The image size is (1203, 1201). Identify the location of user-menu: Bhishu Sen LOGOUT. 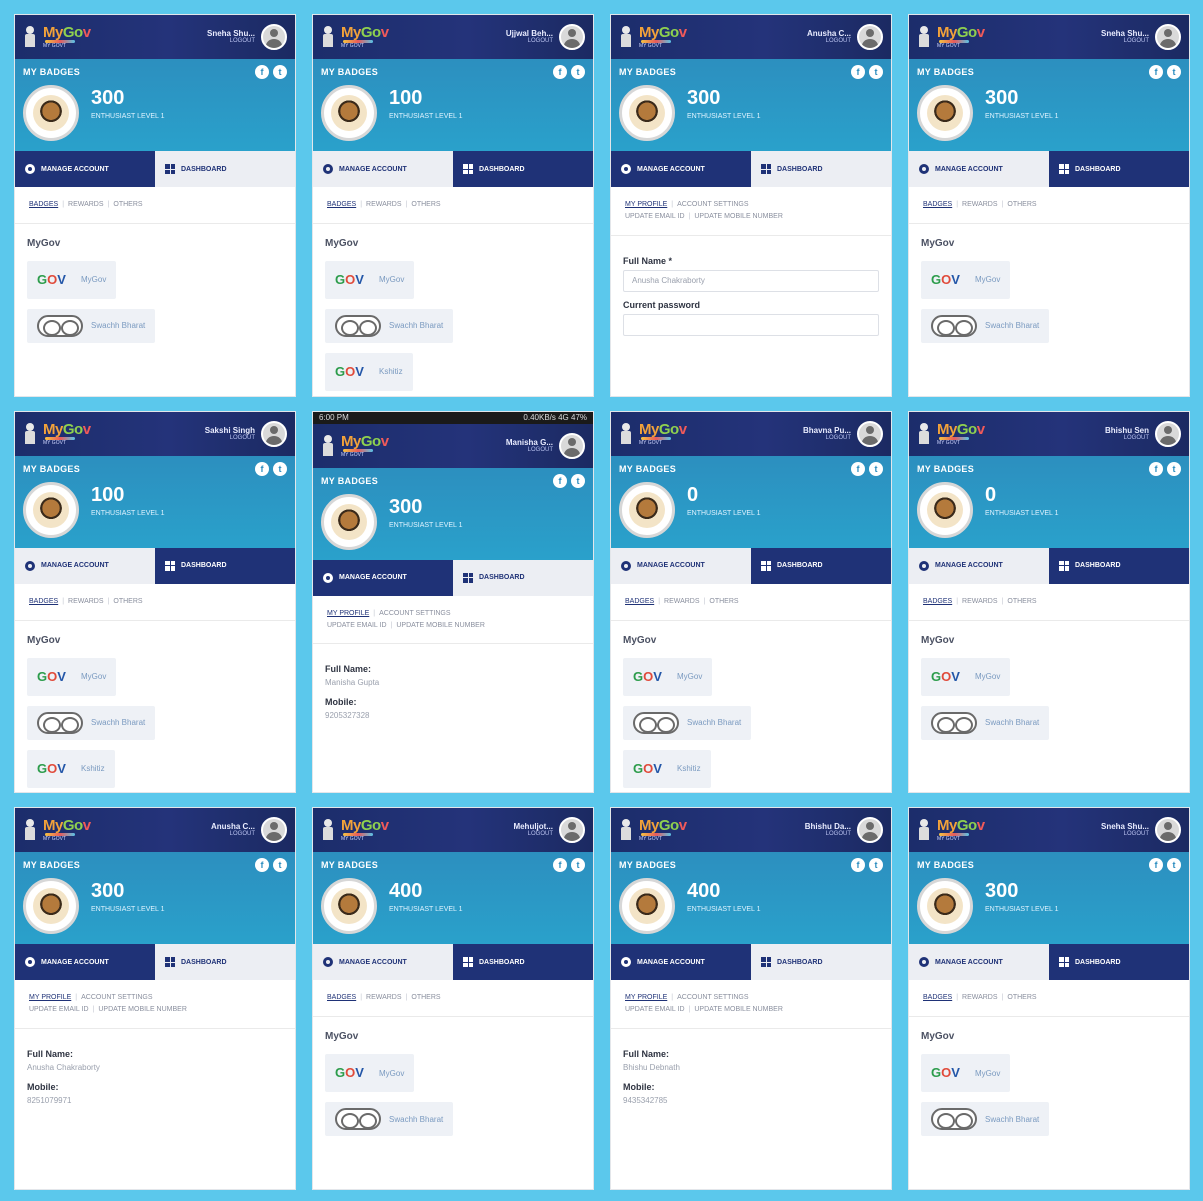
(1127, 434).